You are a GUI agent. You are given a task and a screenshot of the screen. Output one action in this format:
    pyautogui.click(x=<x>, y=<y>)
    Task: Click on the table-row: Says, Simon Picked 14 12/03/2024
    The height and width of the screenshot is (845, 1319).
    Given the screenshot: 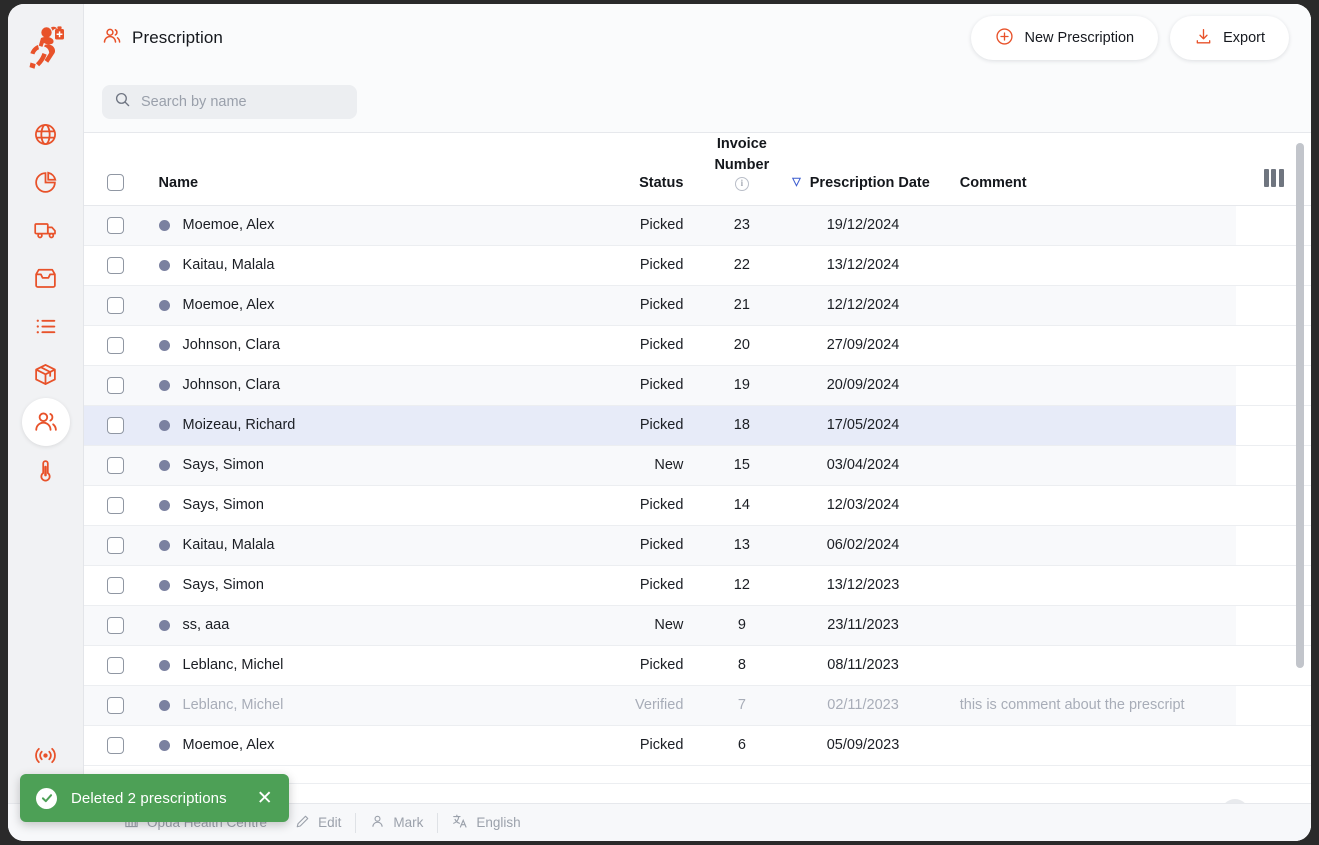 What is the action you would take?
    pyautogui.click(x=697, y=505)
    